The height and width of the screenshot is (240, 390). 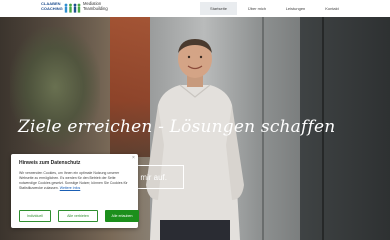 What do you see at coordinates (72, 8) in the screenshot?
I see `people-logo-icon` at bounding box center [72, 8].